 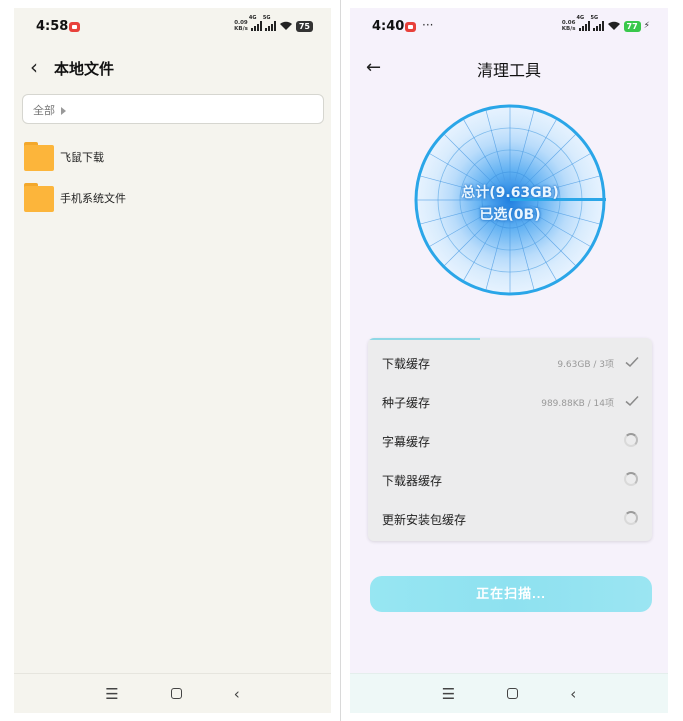 What do you see at coordinates (388, 26) in the screenshot?
I see `status-time: 4:40` at bounding box center [388, 26].